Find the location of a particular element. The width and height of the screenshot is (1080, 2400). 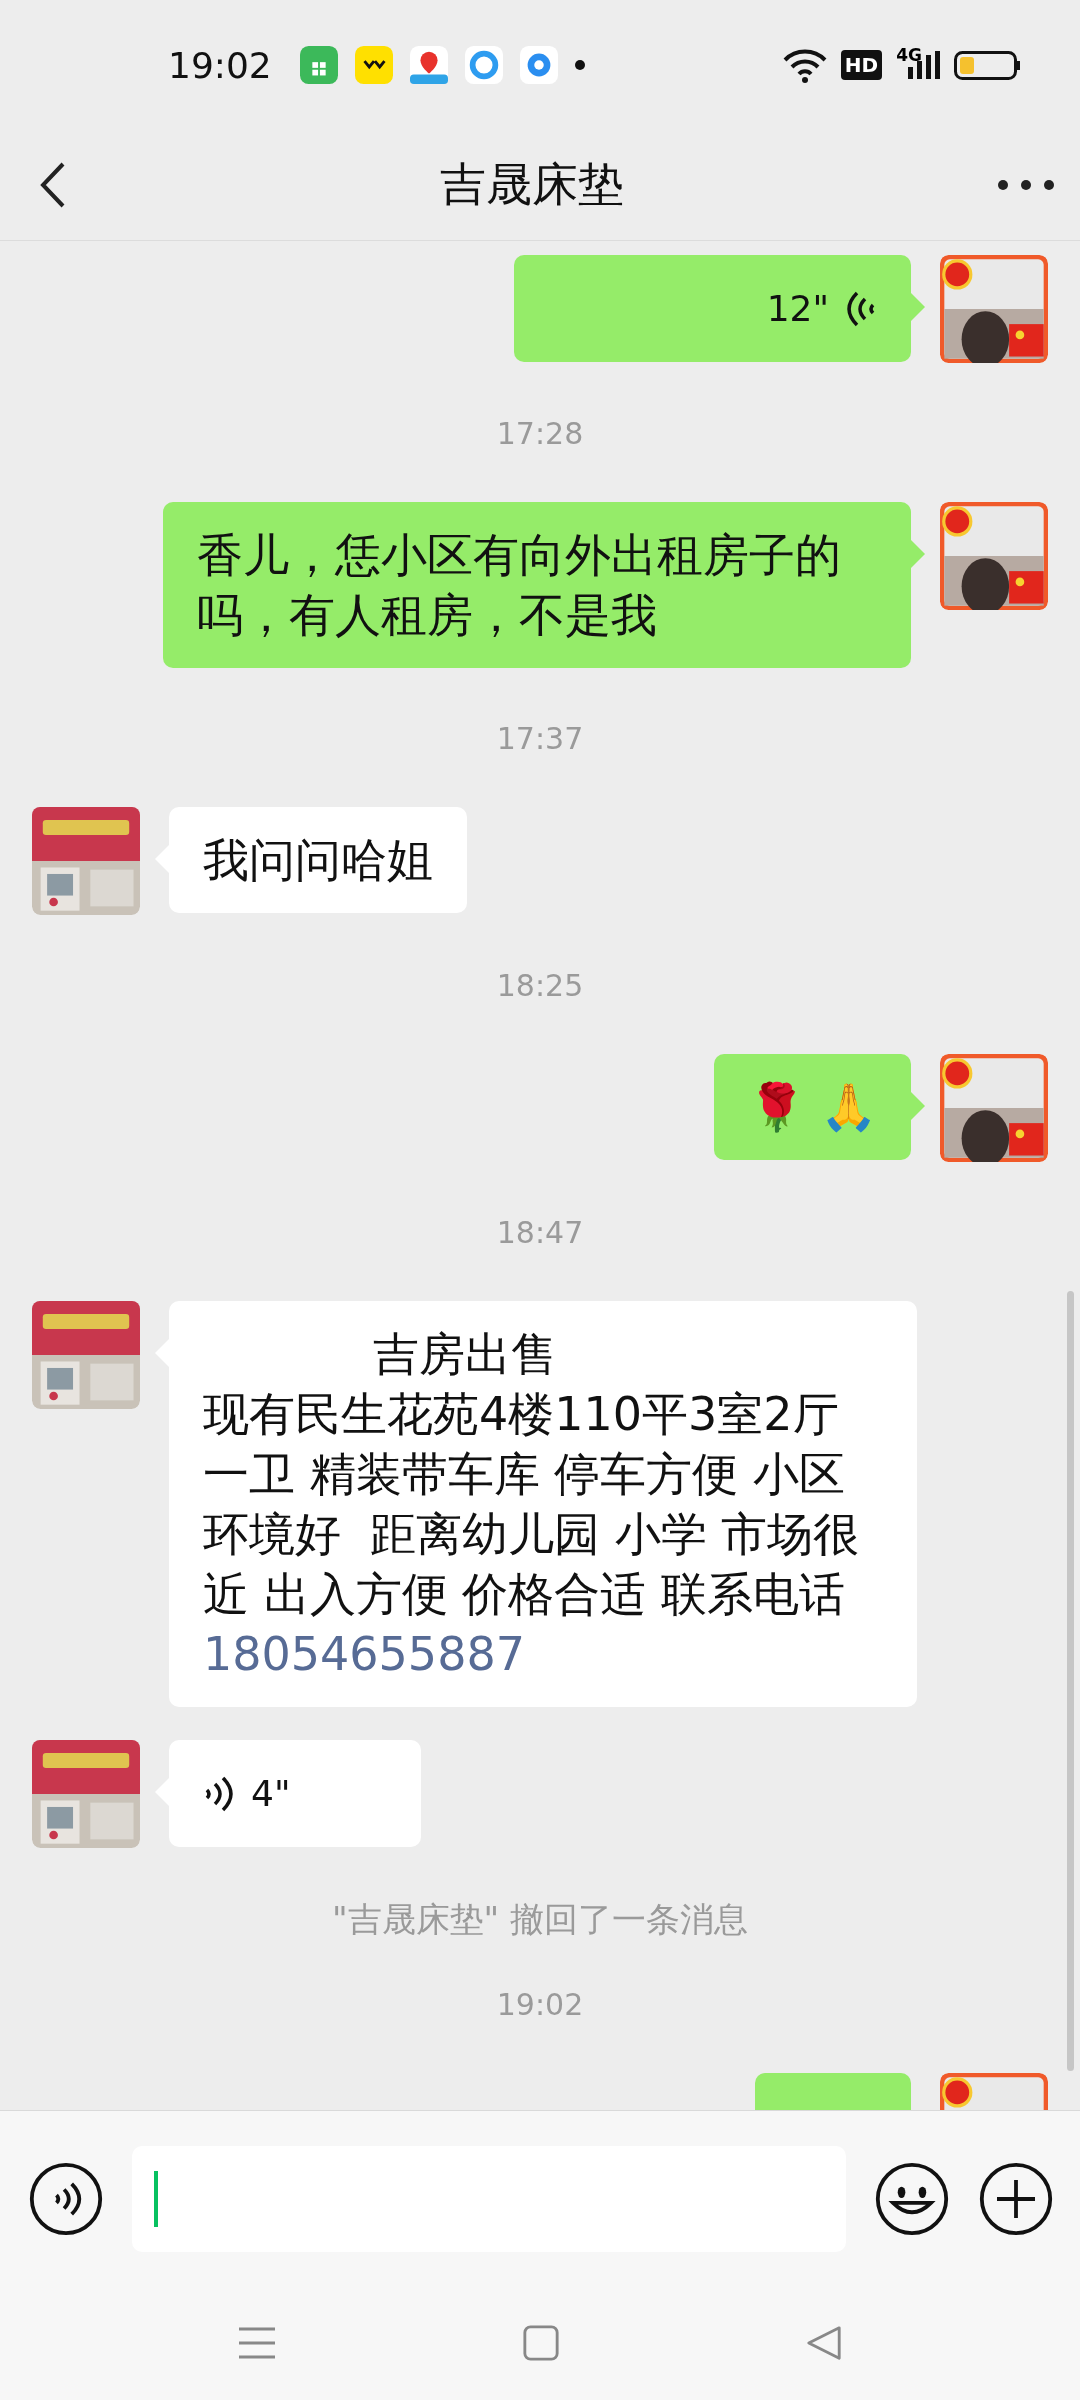

network-label: 4G is located at coordinates (909, 55).